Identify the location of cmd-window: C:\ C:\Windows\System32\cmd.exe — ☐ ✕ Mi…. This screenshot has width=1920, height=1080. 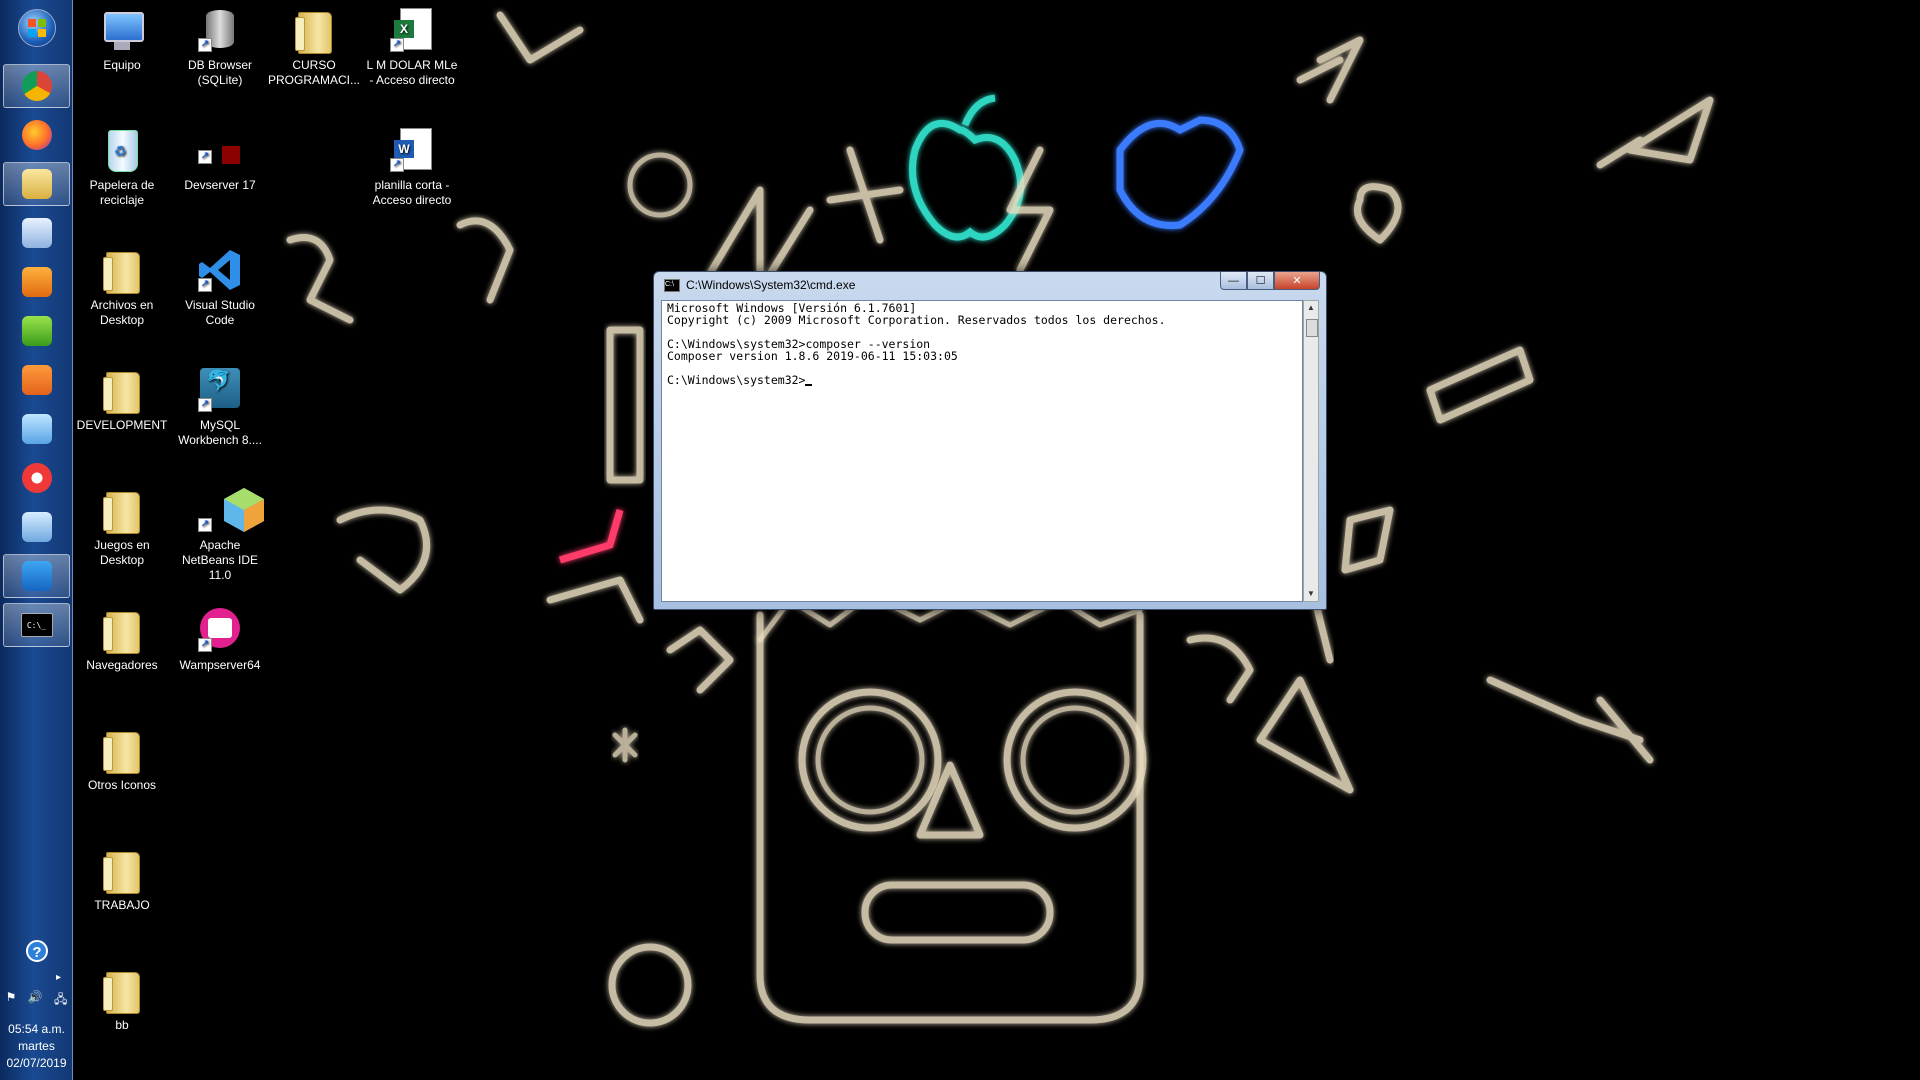
(990, 440).